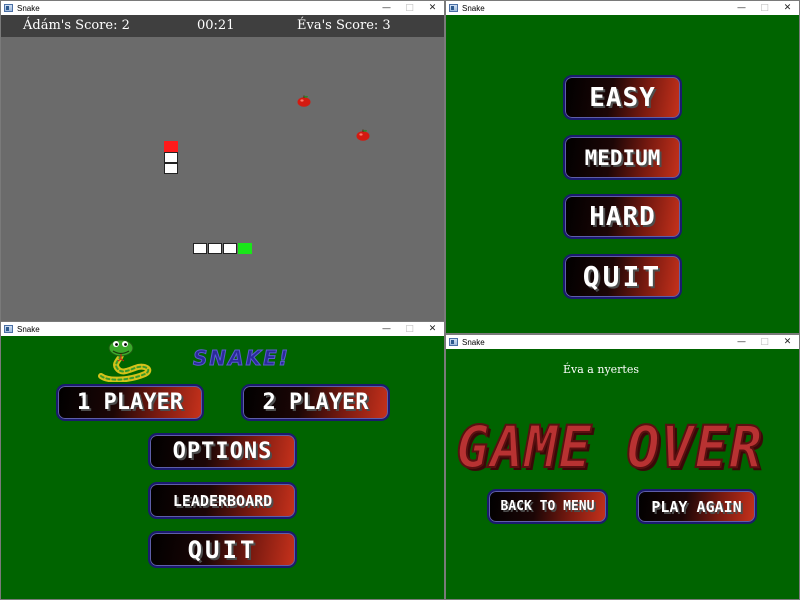 This screenshot has height=600, width=800. What do you see at coordinates (601, 369) in the screenshot?
I see `winner-message: Éva a nyertes` at bounding box center [601, 369].